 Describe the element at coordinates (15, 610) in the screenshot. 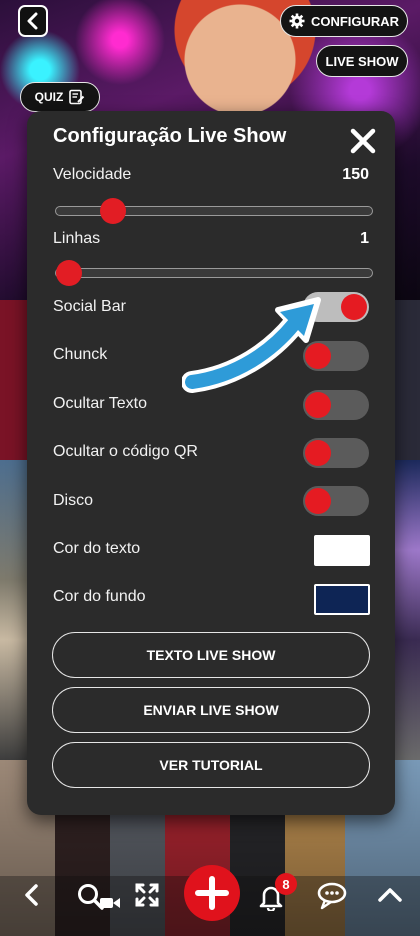

I see `background-photo-left` at that location.